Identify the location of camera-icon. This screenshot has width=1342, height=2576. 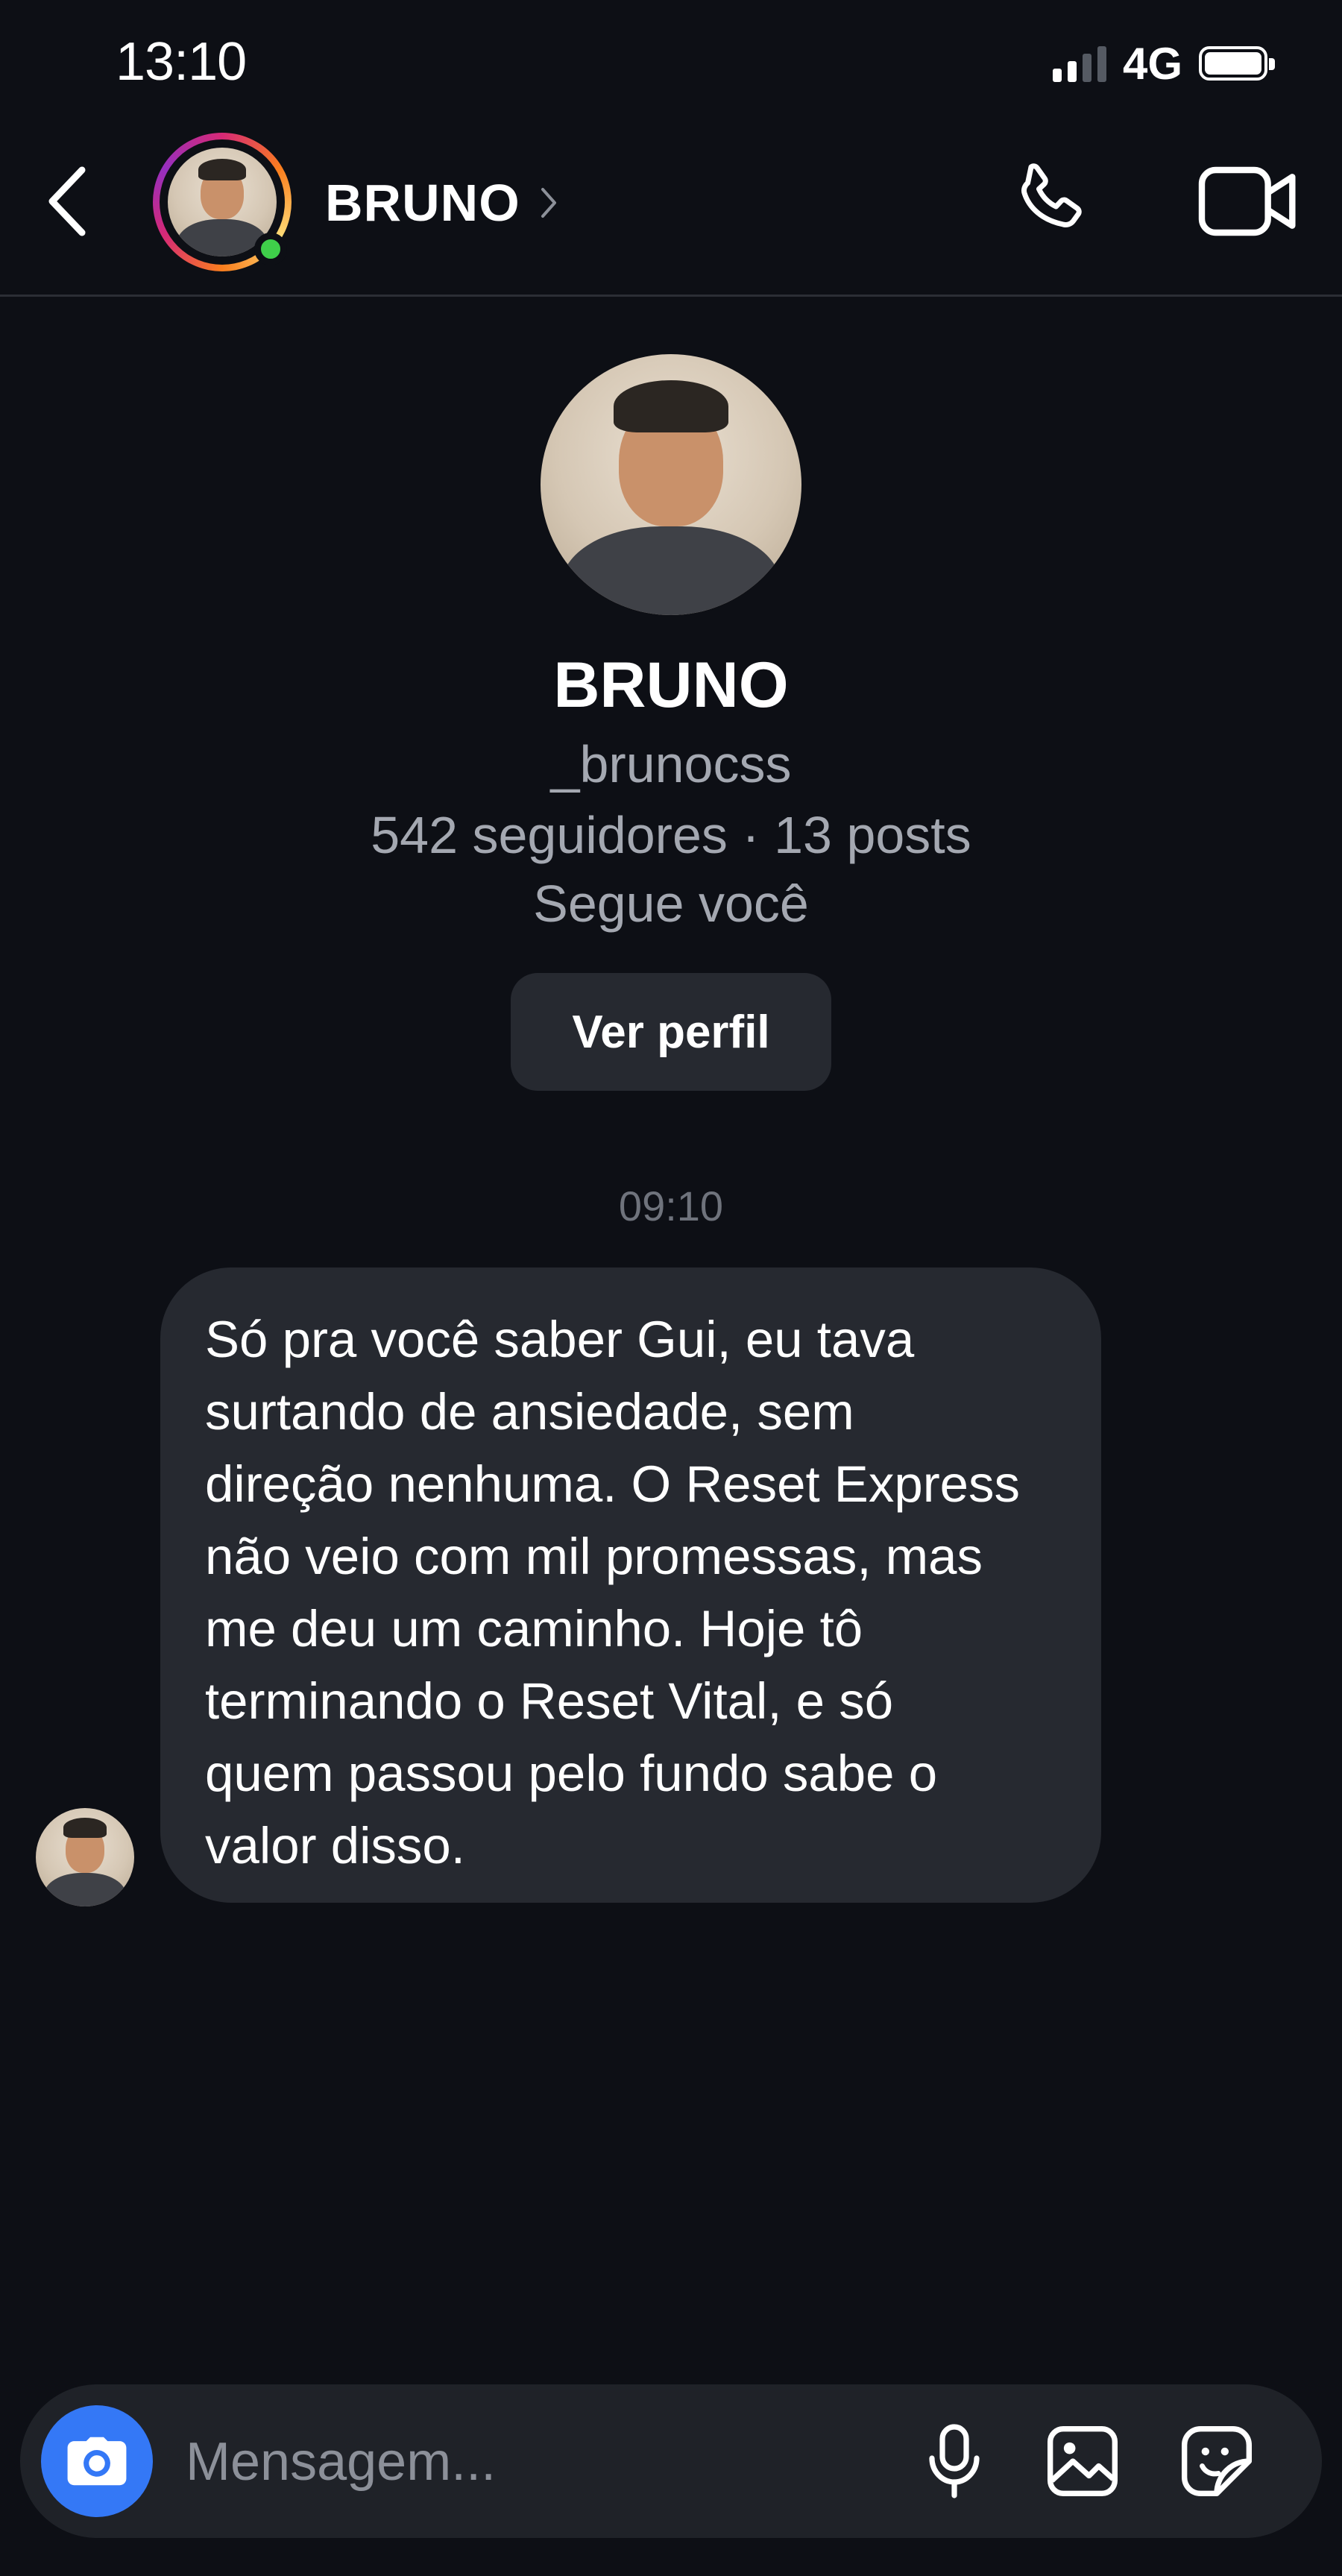
(97, 2461).